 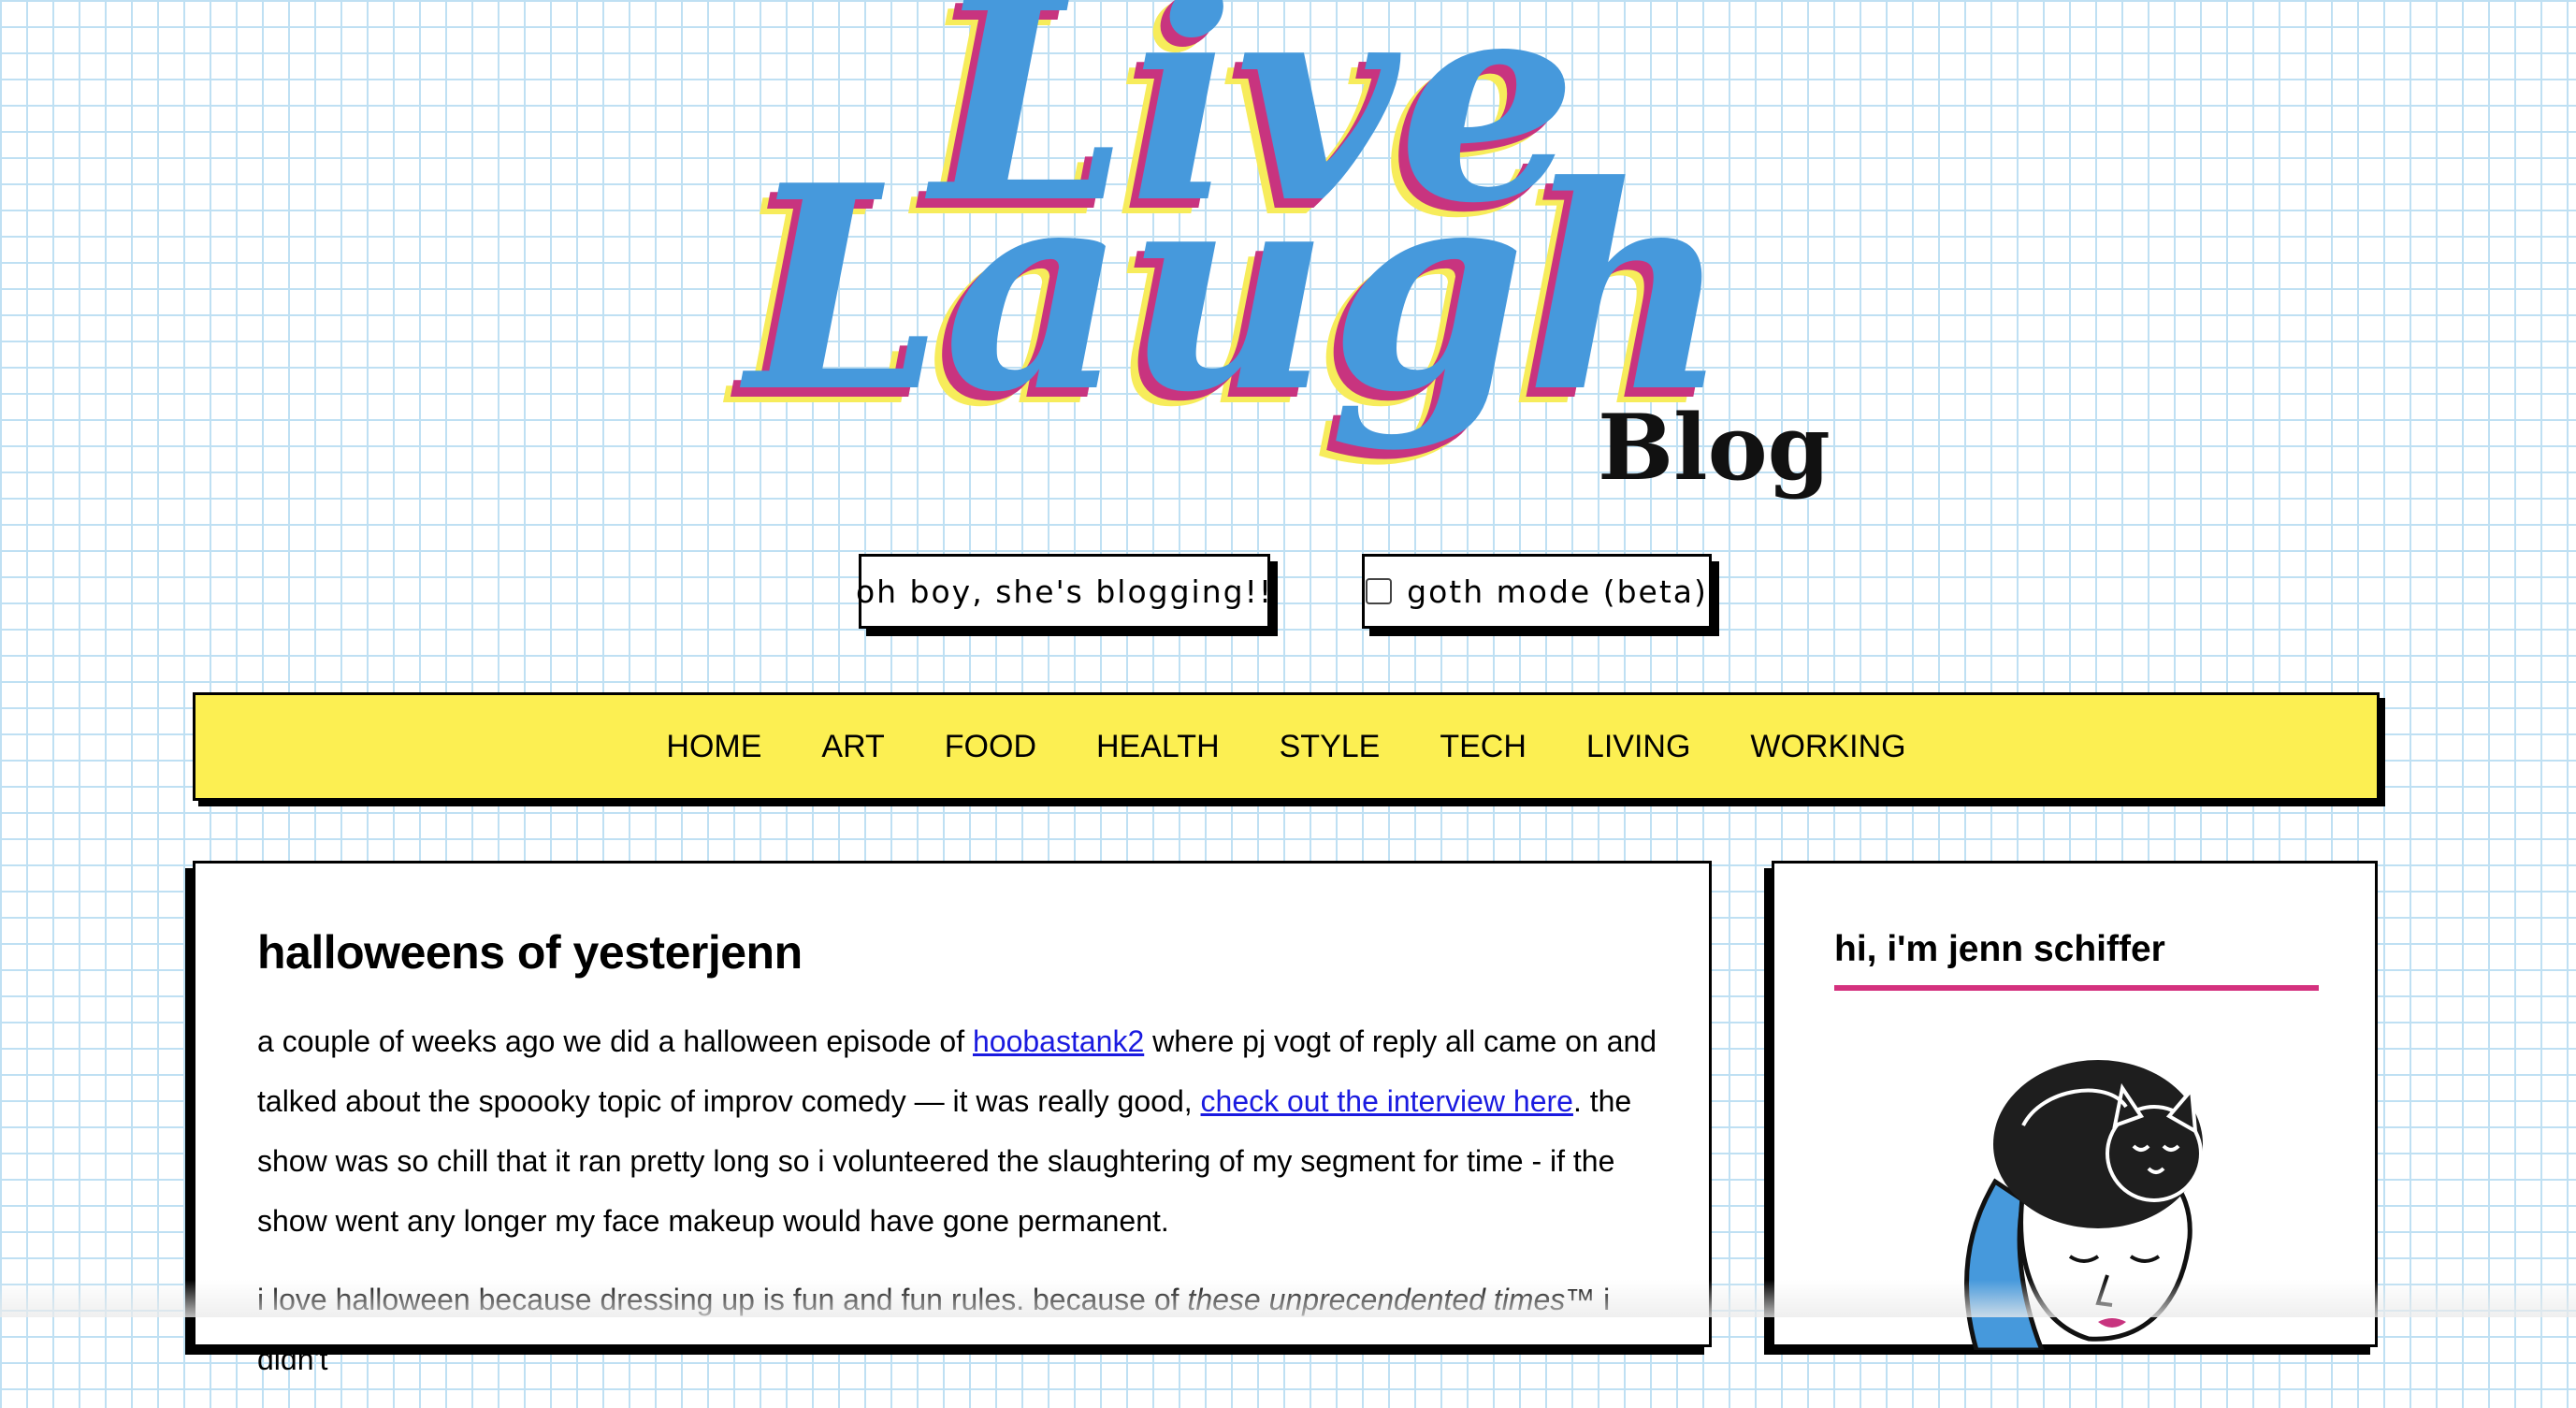 I want to click on logo-line3: Blog, so click(x=1714, y=448).